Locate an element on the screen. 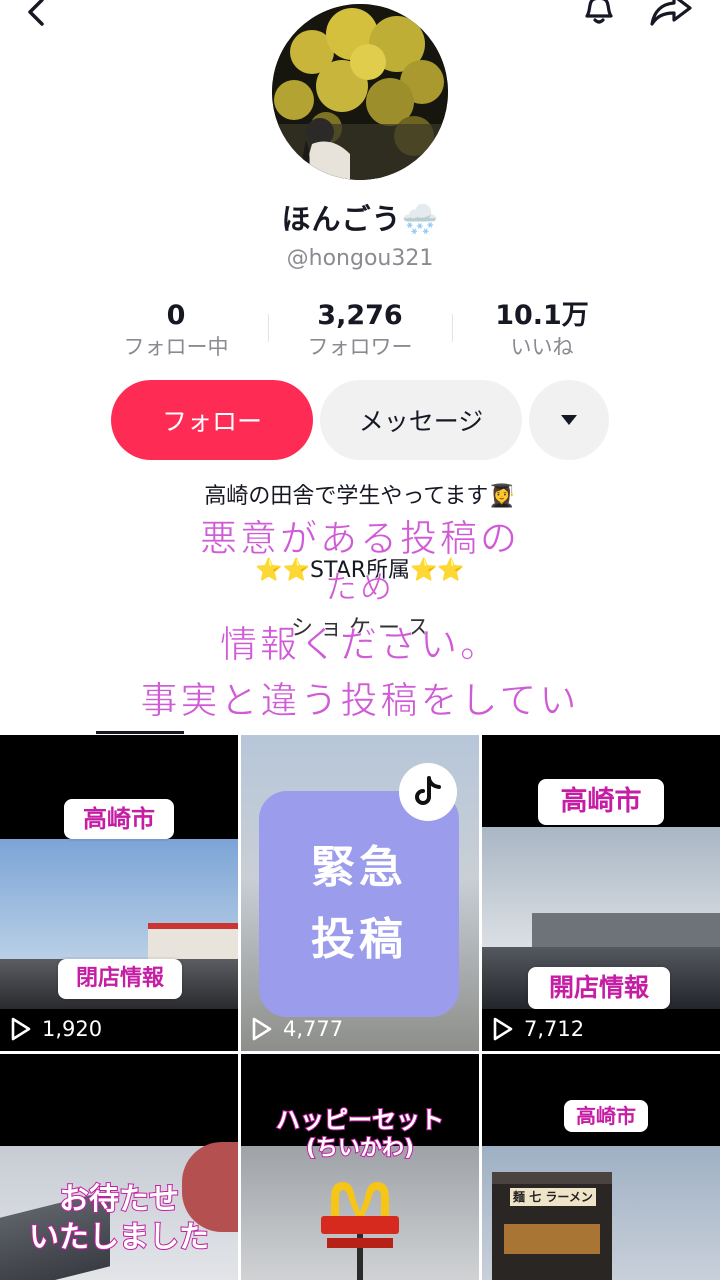 The width and height of the screenshot is (720, 1280). view-count: 4,777 is located at coordinates (297, 1029).